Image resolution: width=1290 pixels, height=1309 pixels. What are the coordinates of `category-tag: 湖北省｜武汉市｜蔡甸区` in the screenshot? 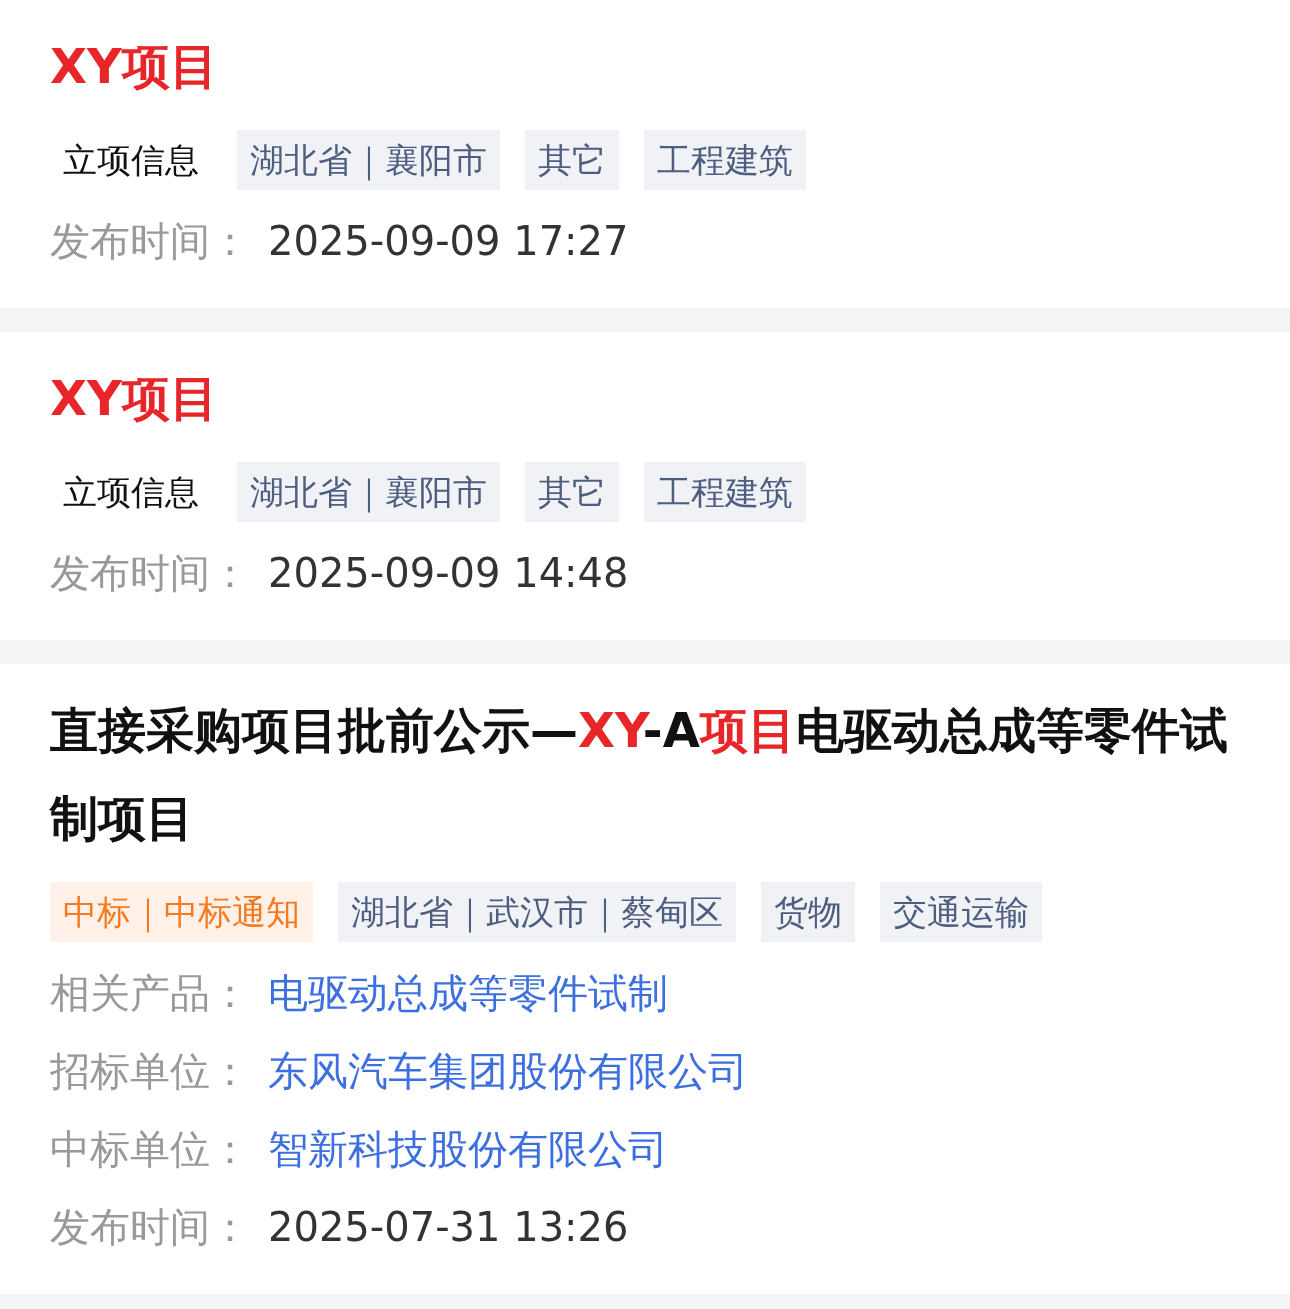 It's located at (537, 912).